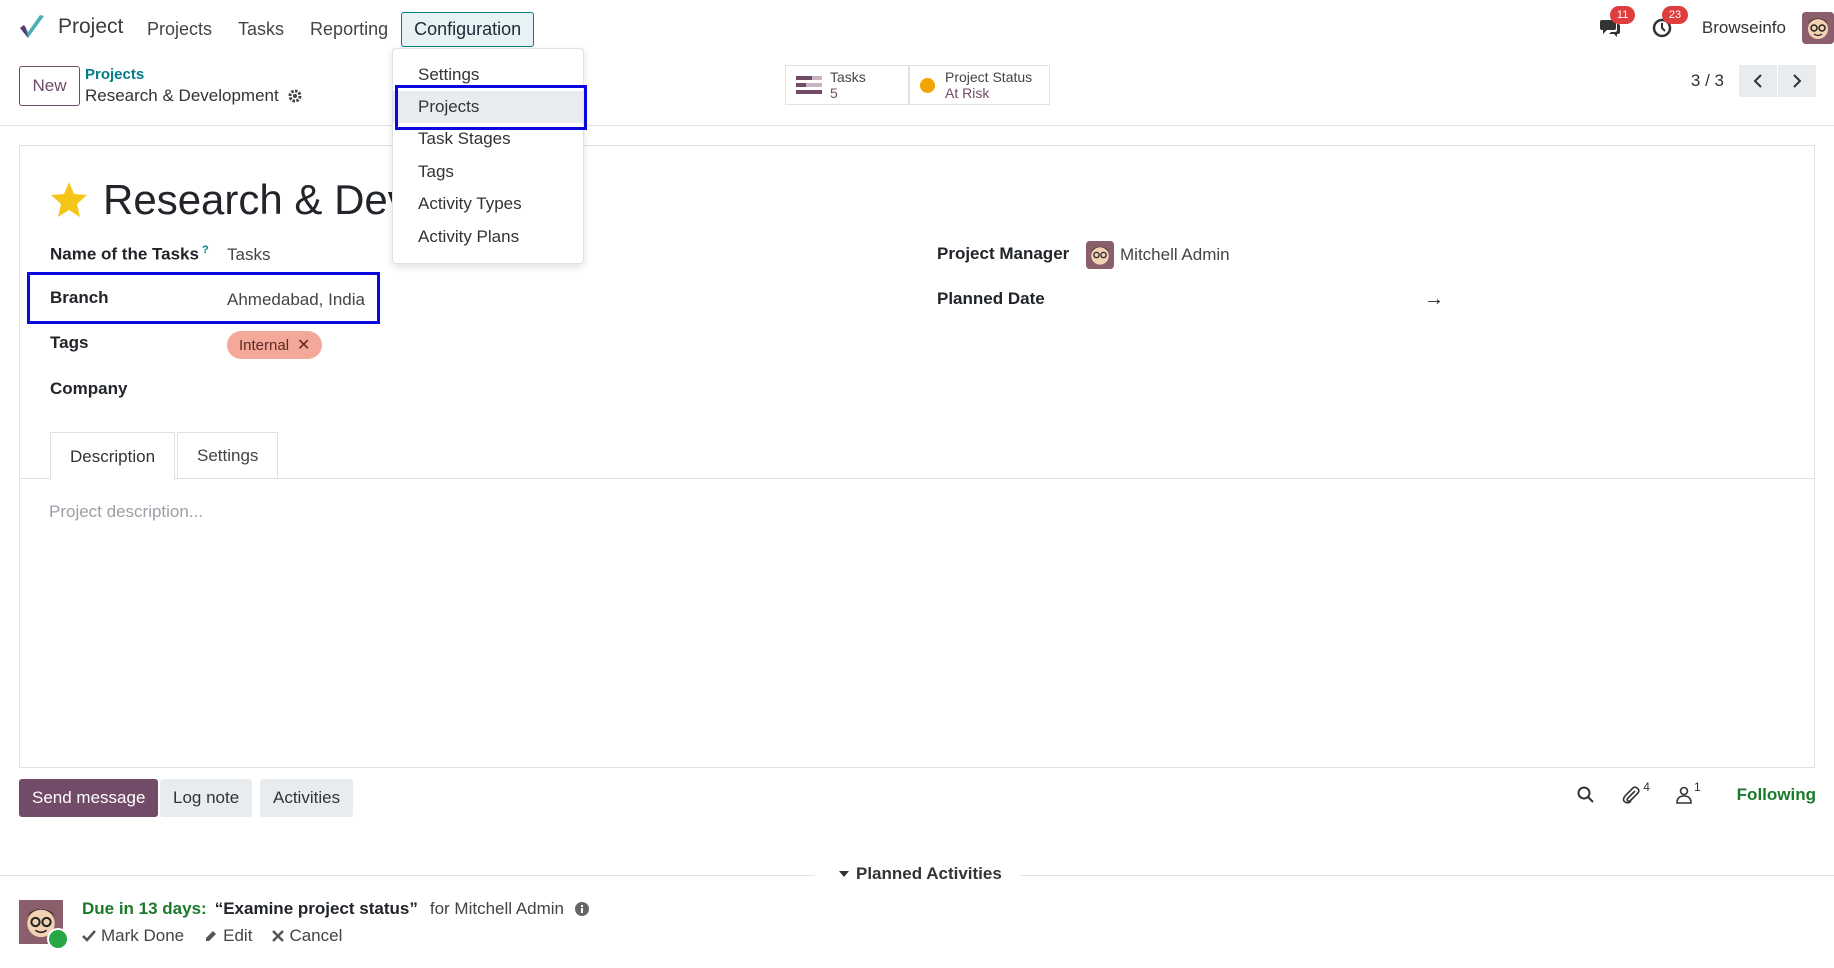  What do you see at coordinates (497, 908) in the screenshot?
I see `activity-assigned: for Mitchell Admin` at bounding box center [497, 908].